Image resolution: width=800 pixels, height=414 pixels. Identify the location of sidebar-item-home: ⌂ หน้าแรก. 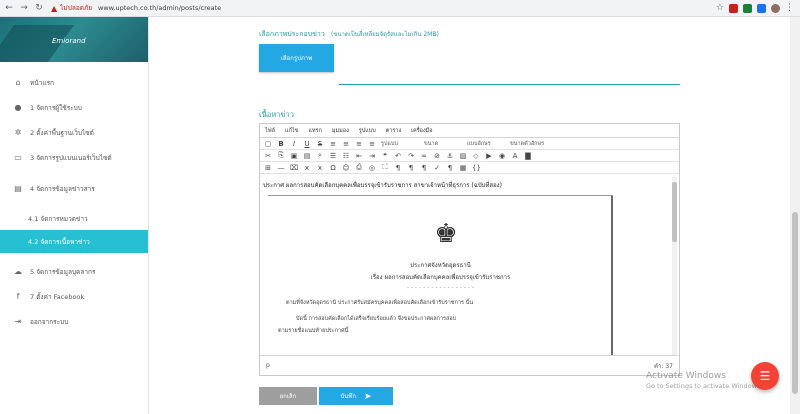
(74, 82).